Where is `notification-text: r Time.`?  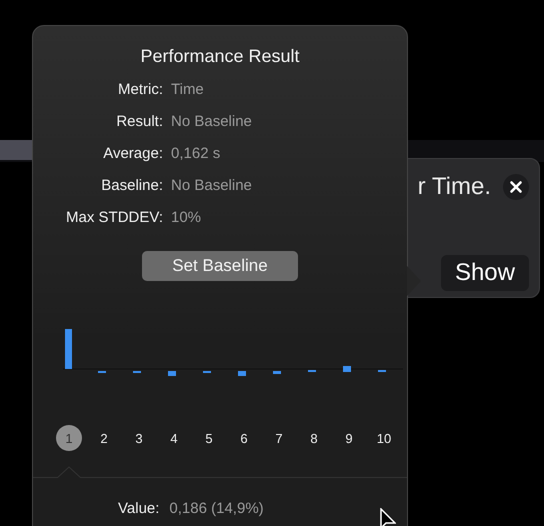 notification-text: r Time. is located at coordinates (454, 187).